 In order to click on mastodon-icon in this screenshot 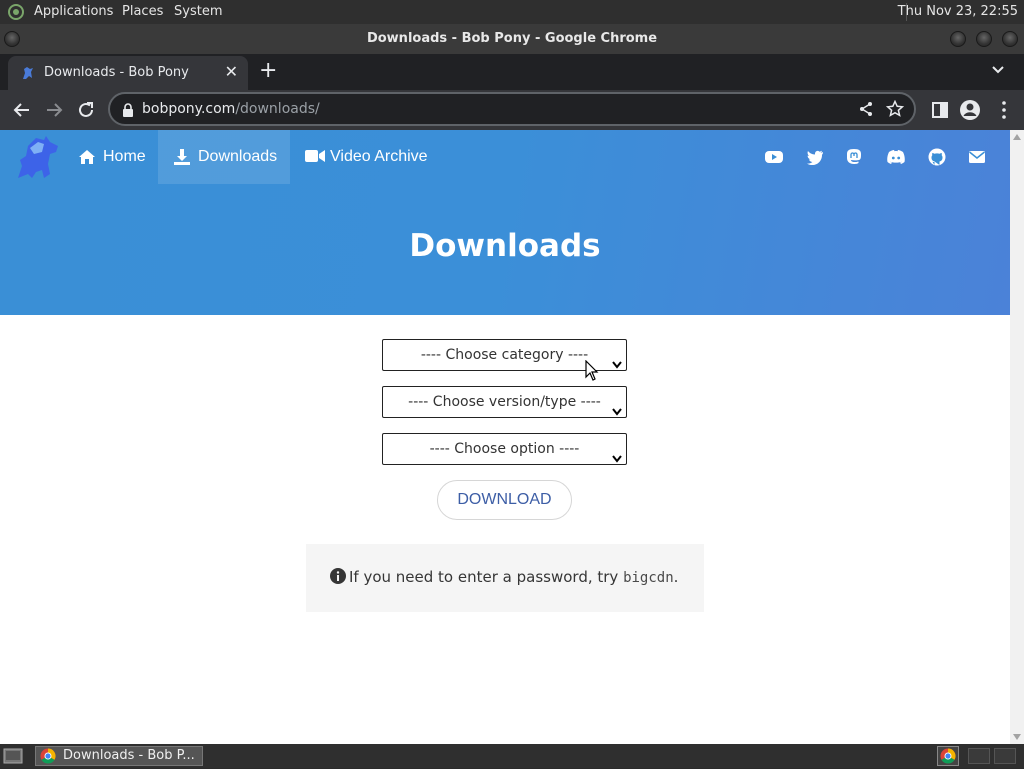, I will do `click(854, 157)`.